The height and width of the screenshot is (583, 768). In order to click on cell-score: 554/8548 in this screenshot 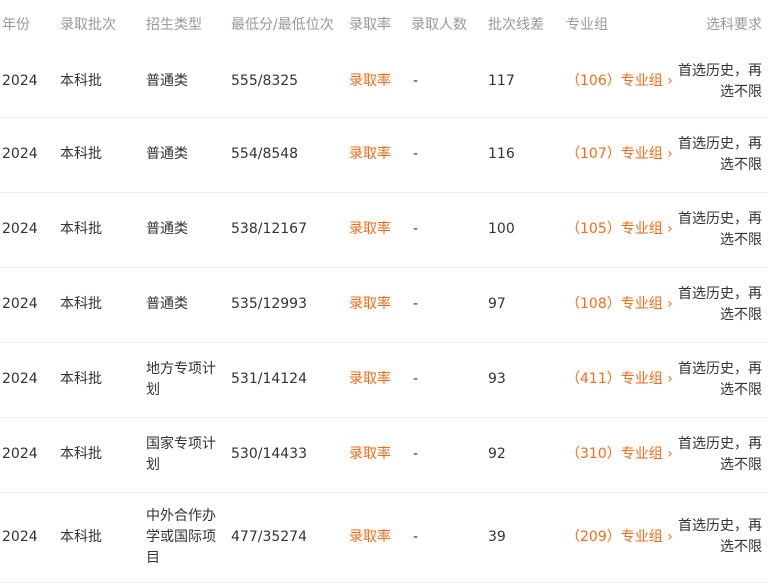, I will do `click(265, 154)`.